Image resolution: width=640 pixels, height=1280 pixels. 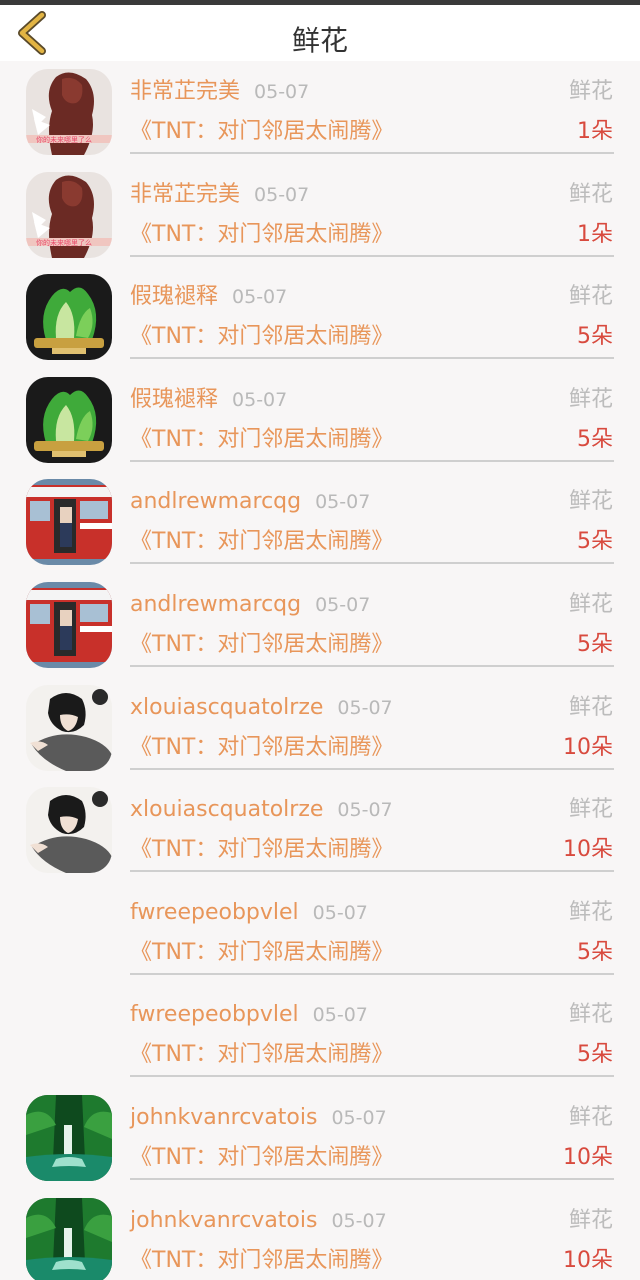 I want to click on header-bar: 鲜花, so click(x=320, y=33).